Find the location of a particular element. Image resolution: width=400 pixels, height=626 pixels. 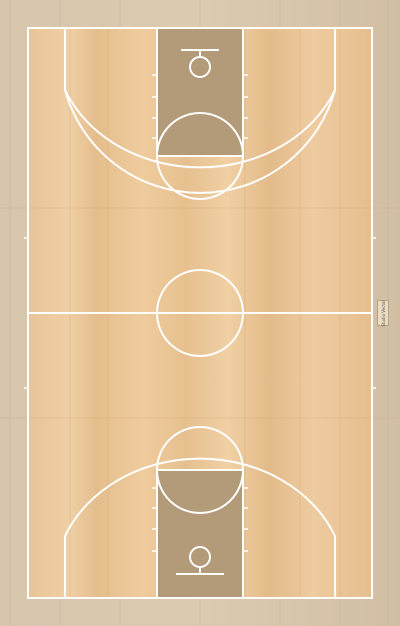

watermark-text: Studio Vector is located at coordinates (383, 313).